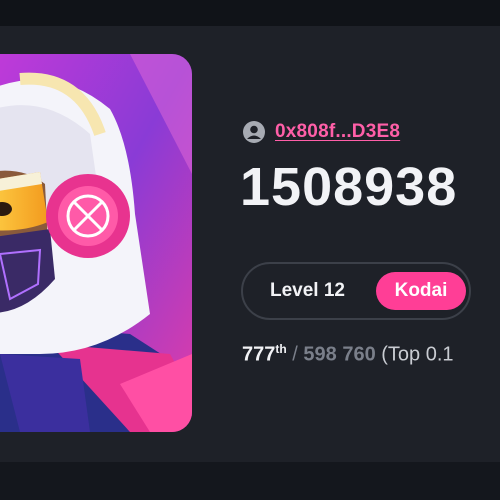 Image resolution: width=500 pixels, height=500 pixels. I want to click on rank-top-percent: (Top 0.1, so click(417, 354).